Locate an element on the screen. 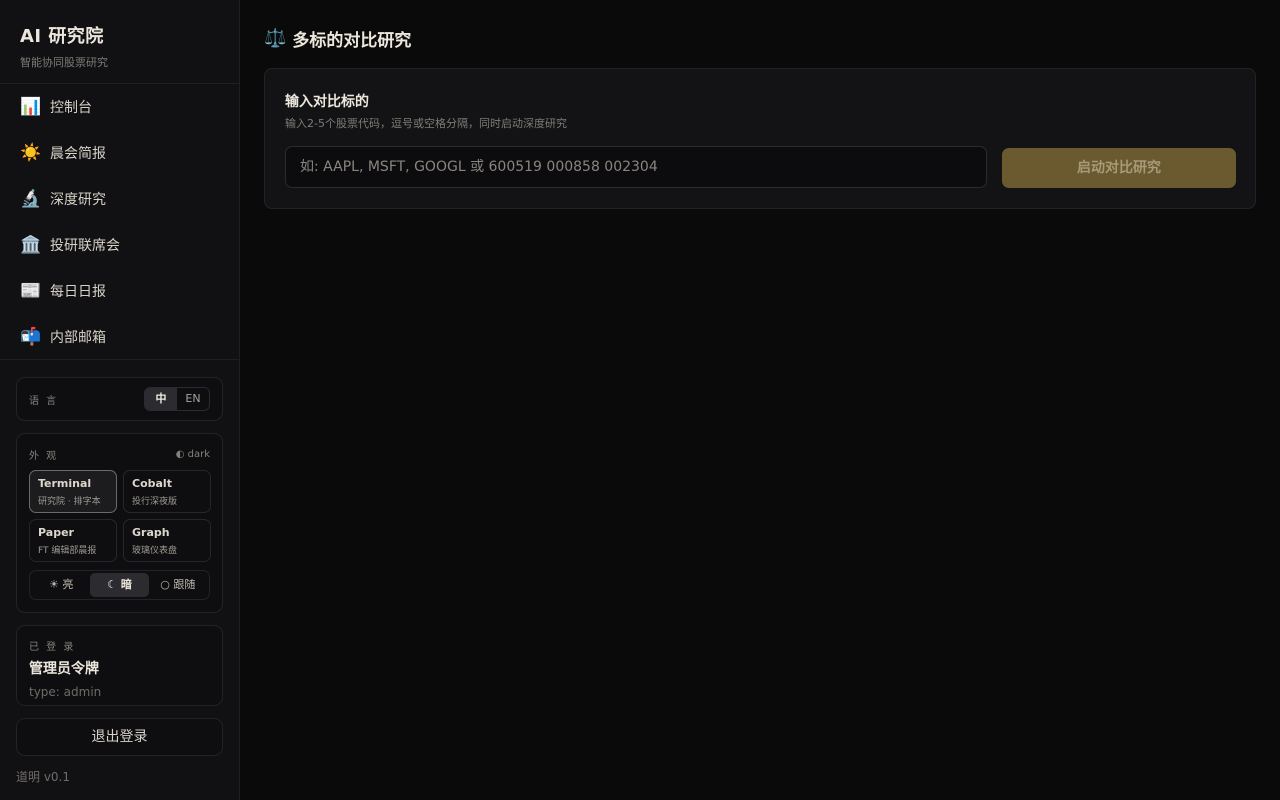 Image resolution: width=1280 pixels, height=800 pixels. sidebar-item-daily-report: 📰 每日日报 is located at coordinates (119, 291).